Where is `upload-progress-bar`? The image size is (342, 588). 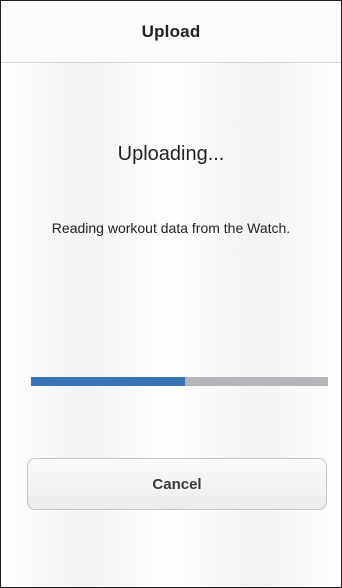
upload-progress-bar is located at coordinates (179, 381).